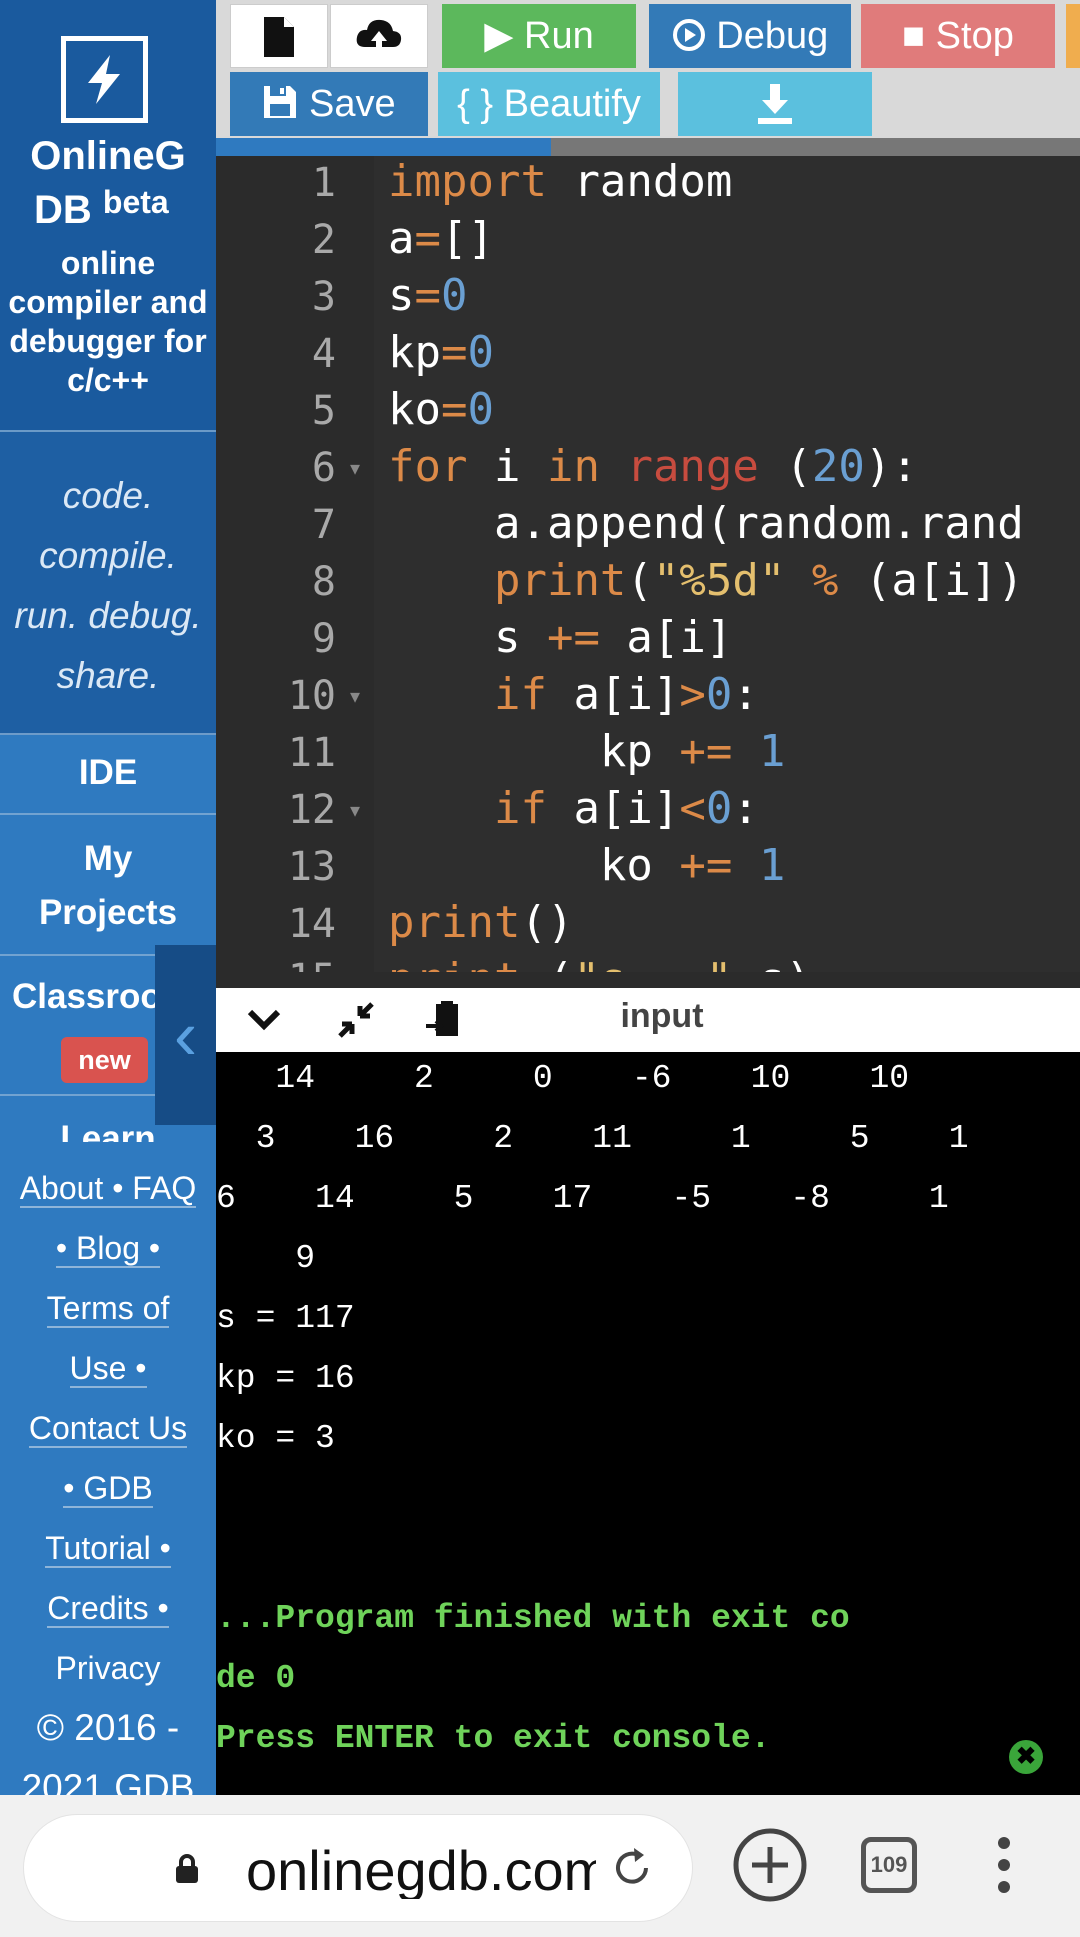  I want to click on download-icon, so click(775, 104).